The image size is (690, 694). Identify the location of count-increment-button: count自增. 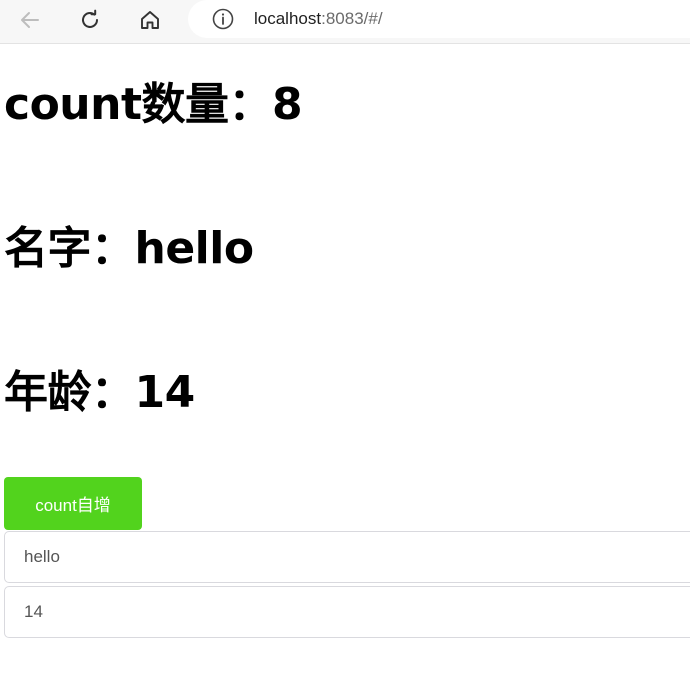
(73, 503).